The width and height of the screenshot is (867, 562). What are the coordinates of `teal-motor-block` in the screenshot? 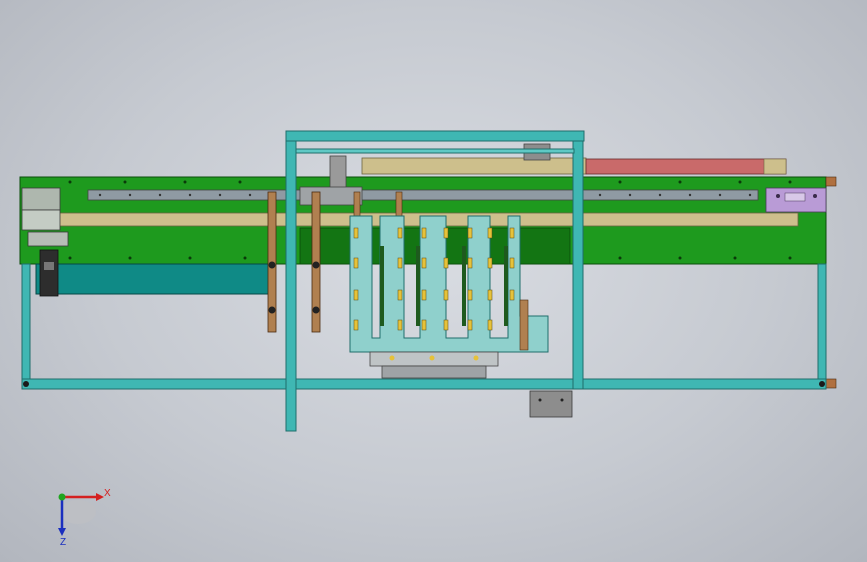 It's located at (154, 279).